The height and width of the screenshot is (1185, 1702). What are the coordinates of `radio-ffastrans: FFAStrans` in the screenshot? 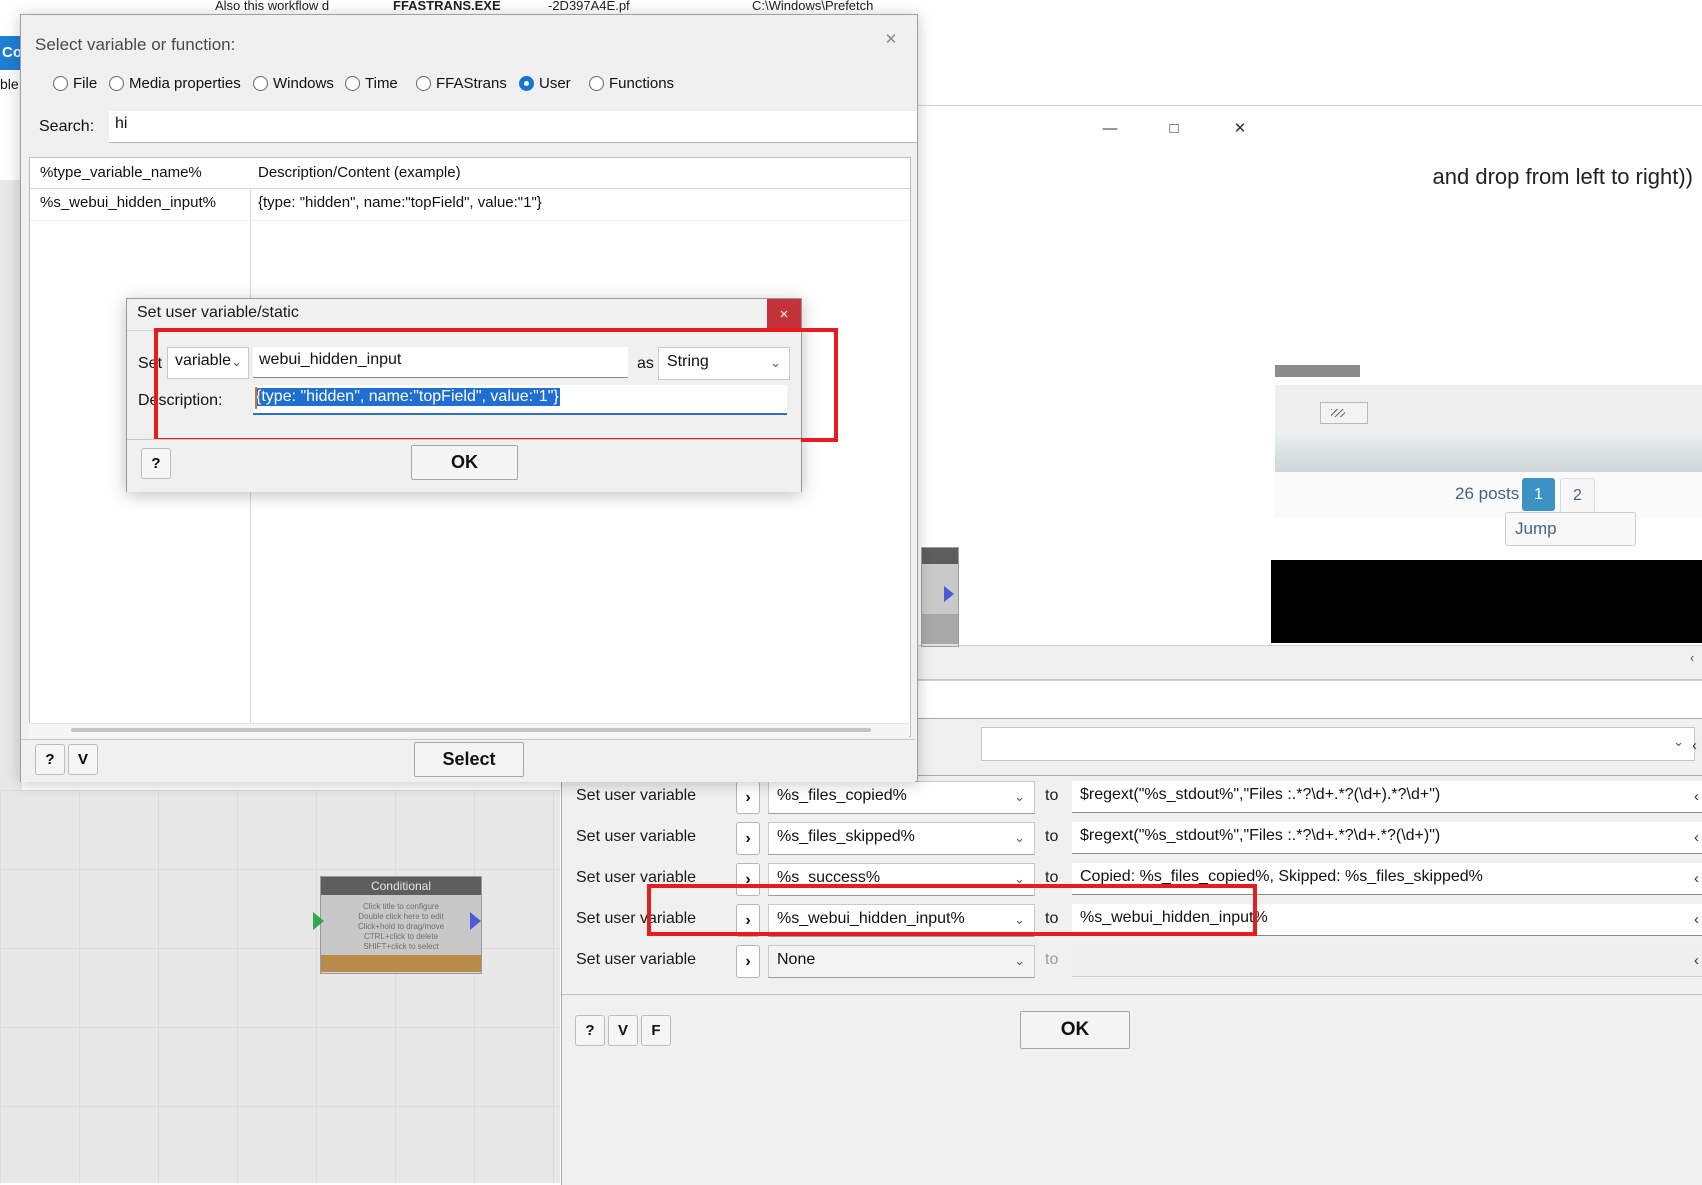 It's located at (461, 83).